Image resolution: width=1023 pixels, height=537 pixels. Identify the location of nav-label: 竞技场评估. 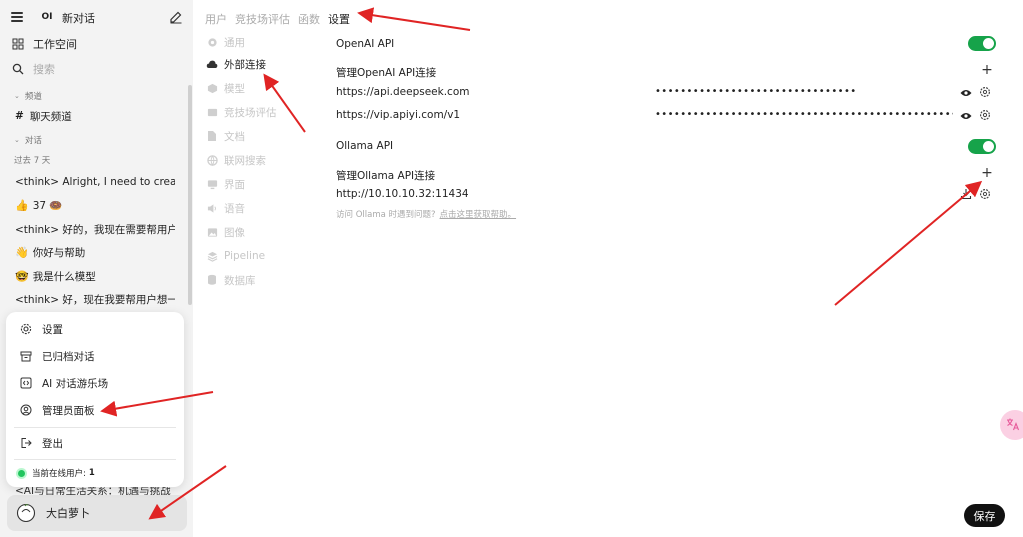
(250, 112).